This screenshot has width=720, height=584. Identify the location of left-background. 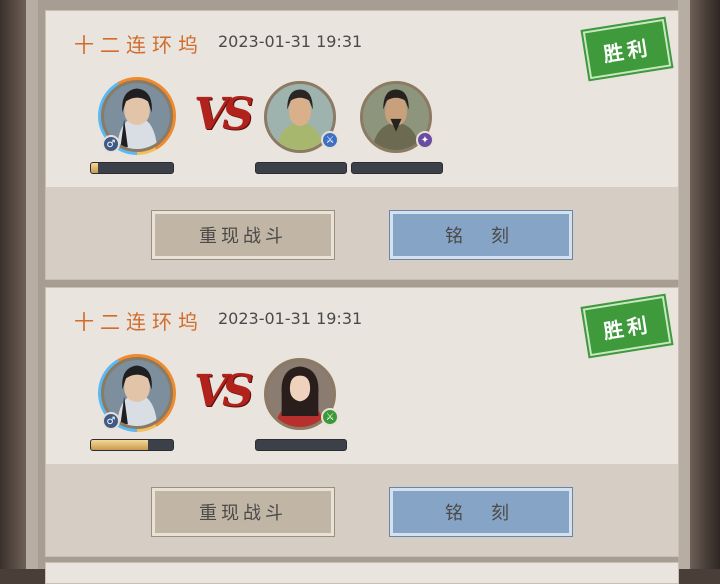
(13, 284).